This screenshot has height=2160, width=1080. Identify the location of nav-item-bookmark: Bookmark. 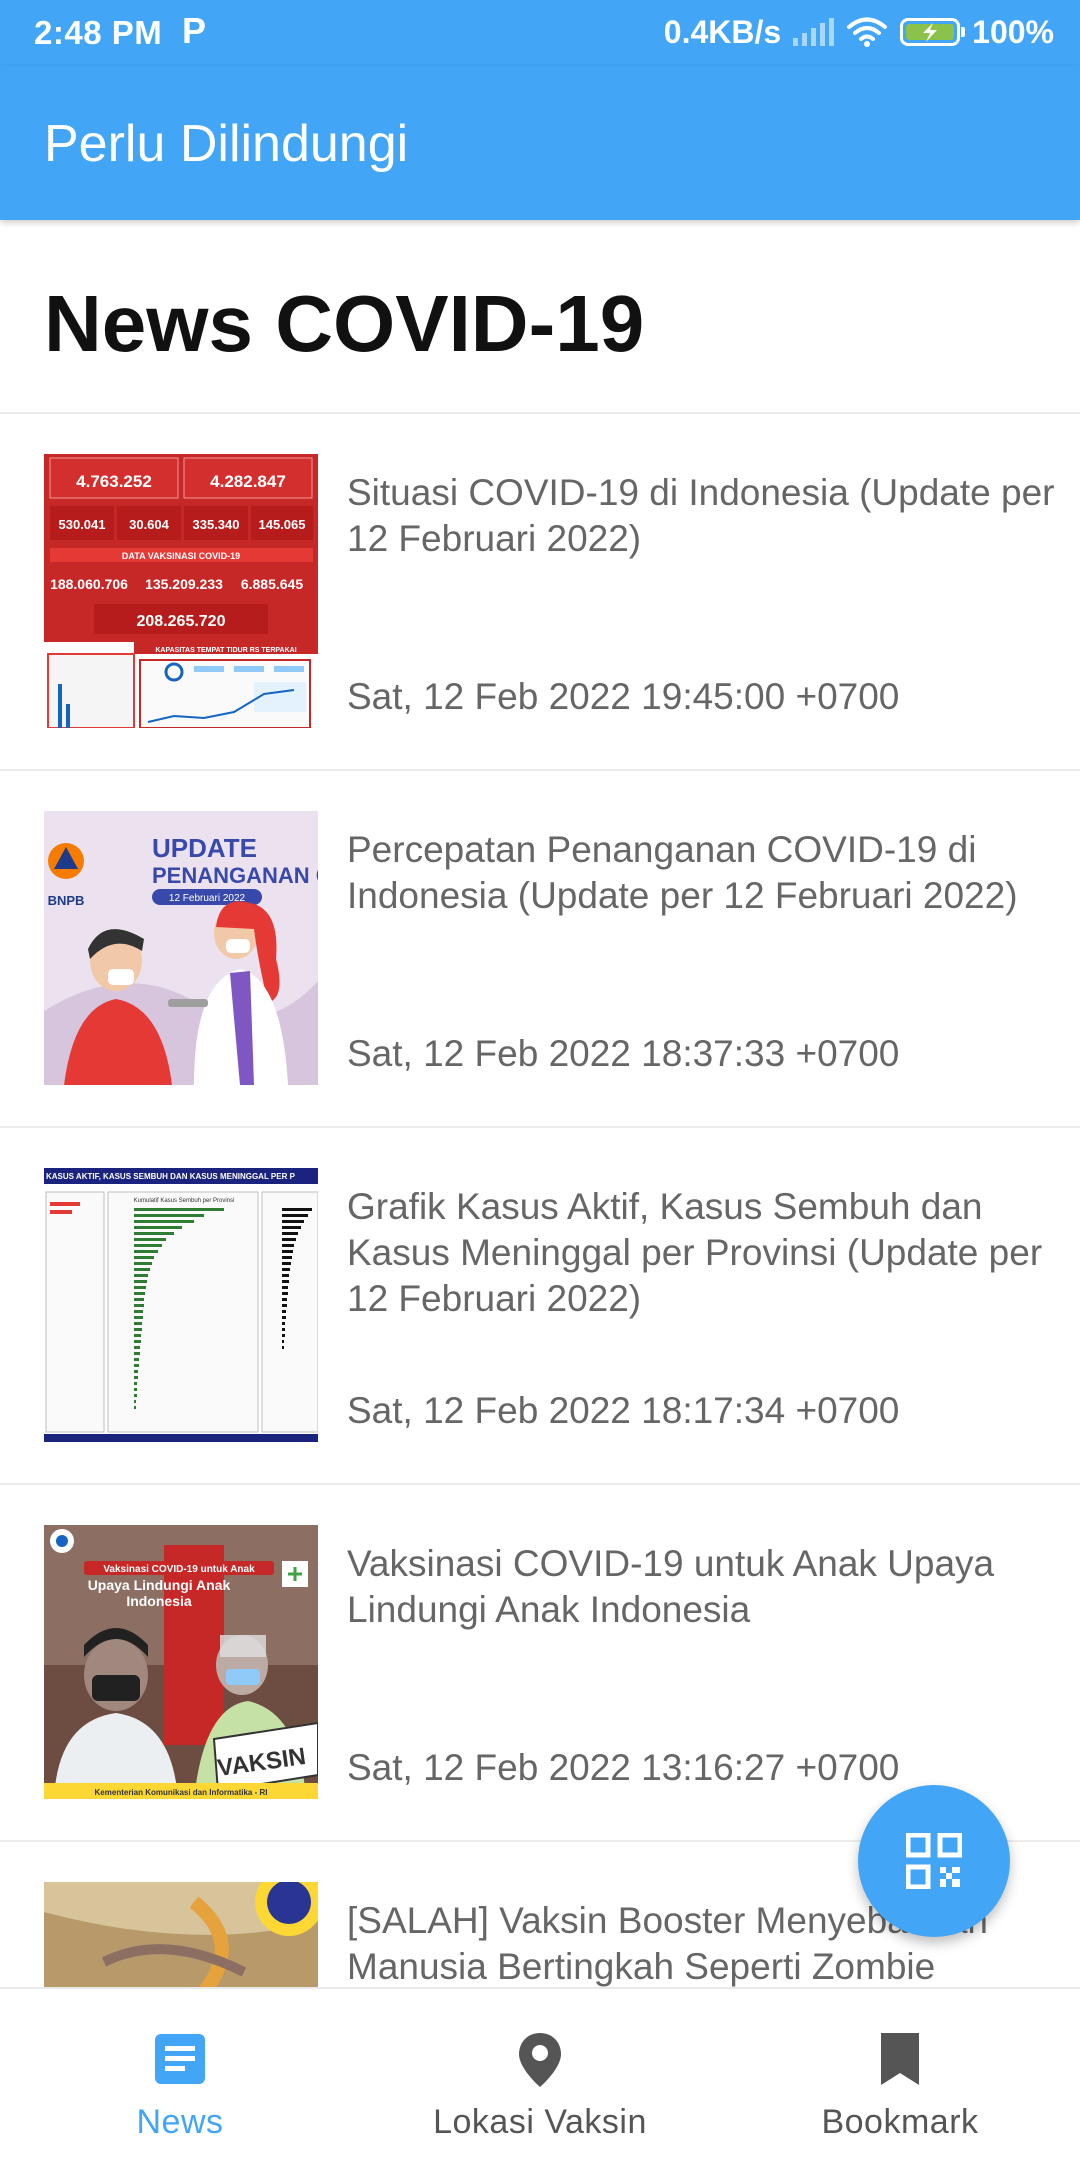
(900, 2074).